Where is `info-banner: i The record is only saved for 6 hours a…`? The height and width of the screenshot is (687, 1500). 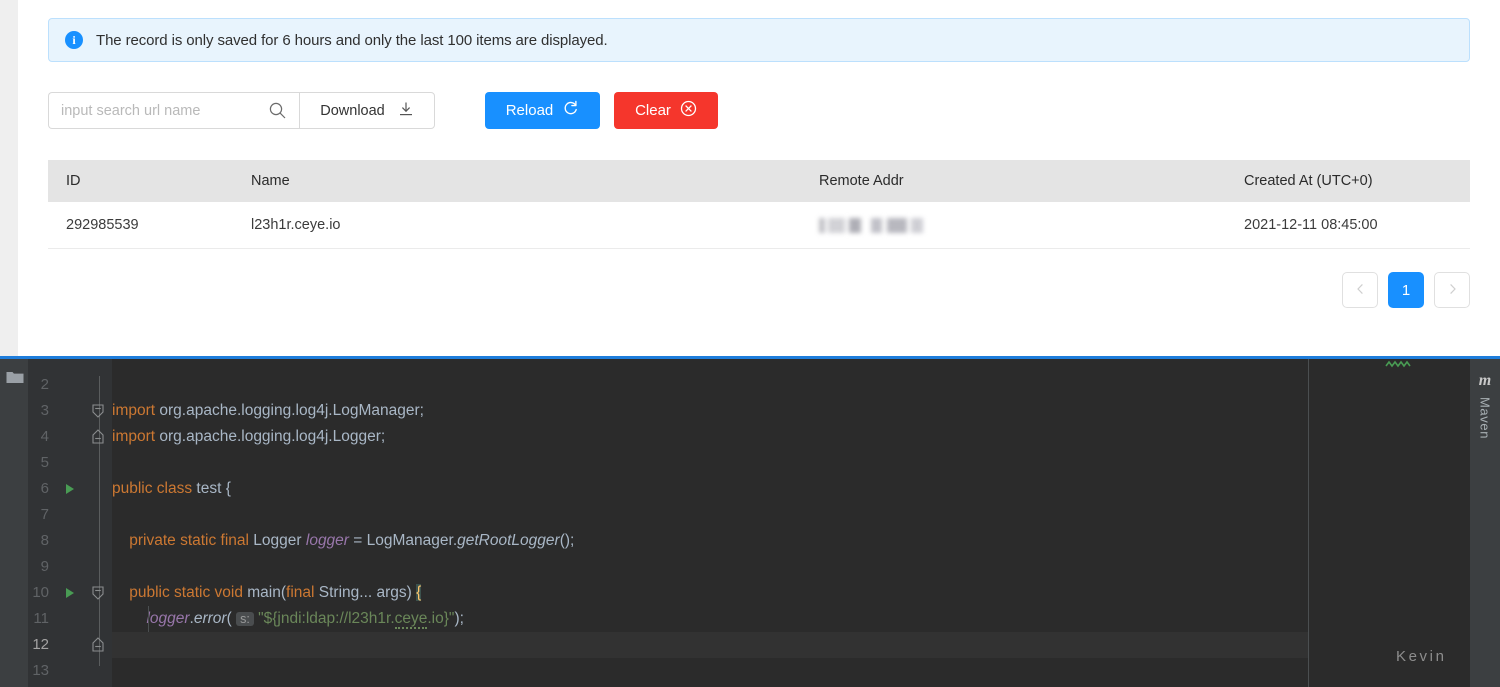
info-banner: i The record is only saved for 6 hours a… is located at coordinates (759, 40).